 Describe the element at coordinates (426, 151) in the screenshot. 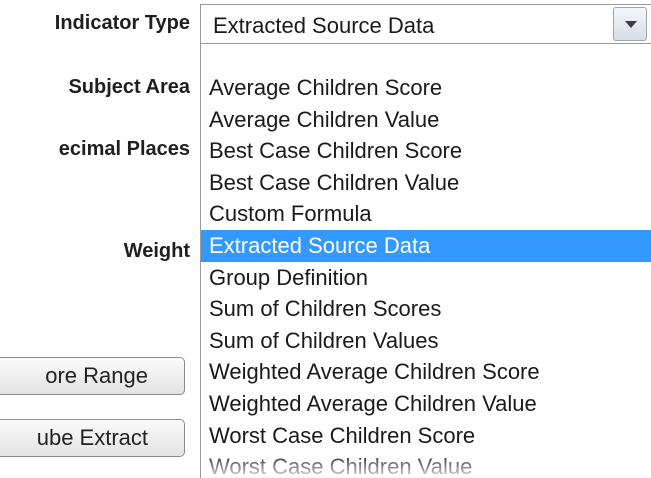

I see `dropdown-option: Best Case Children Score` at that location.